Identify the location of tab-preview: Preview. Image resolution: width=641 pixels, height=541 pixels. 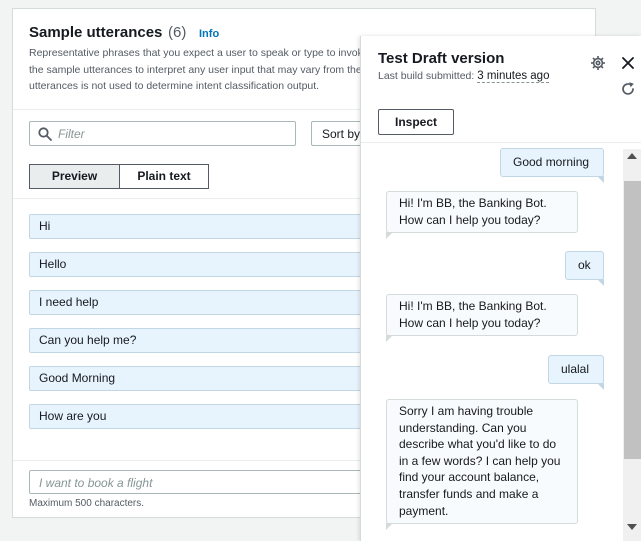
(74, 176).